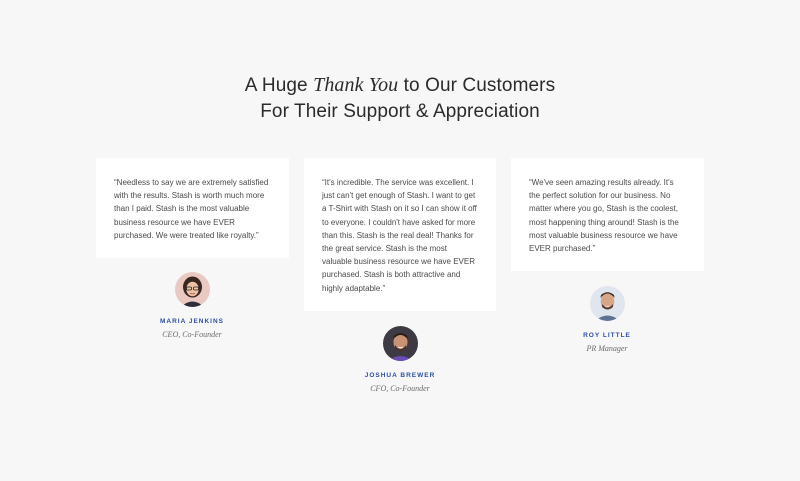 Image resolution: width=800 pixels, height=481 pixels. I want to click on author-role: PR Manager, so click(607, 348).